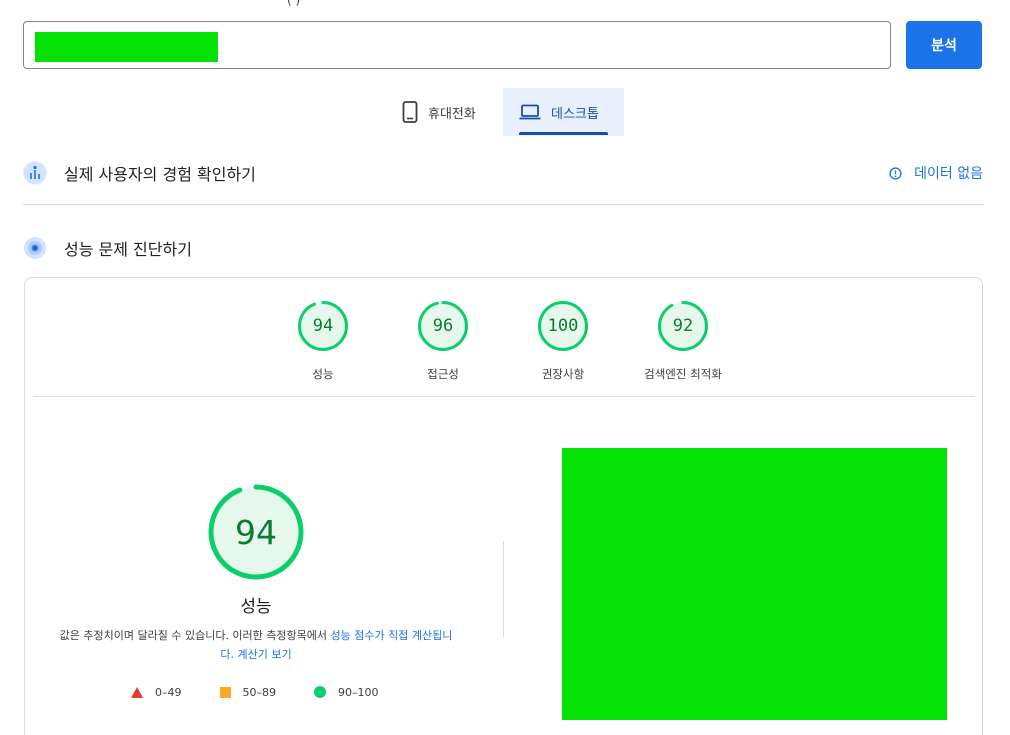 This screenshot has width=1010, height=735. What do you see at coordinates (137, 692) in the screenshot?
I see `triangle-icon` at bounding box center [137, 692].